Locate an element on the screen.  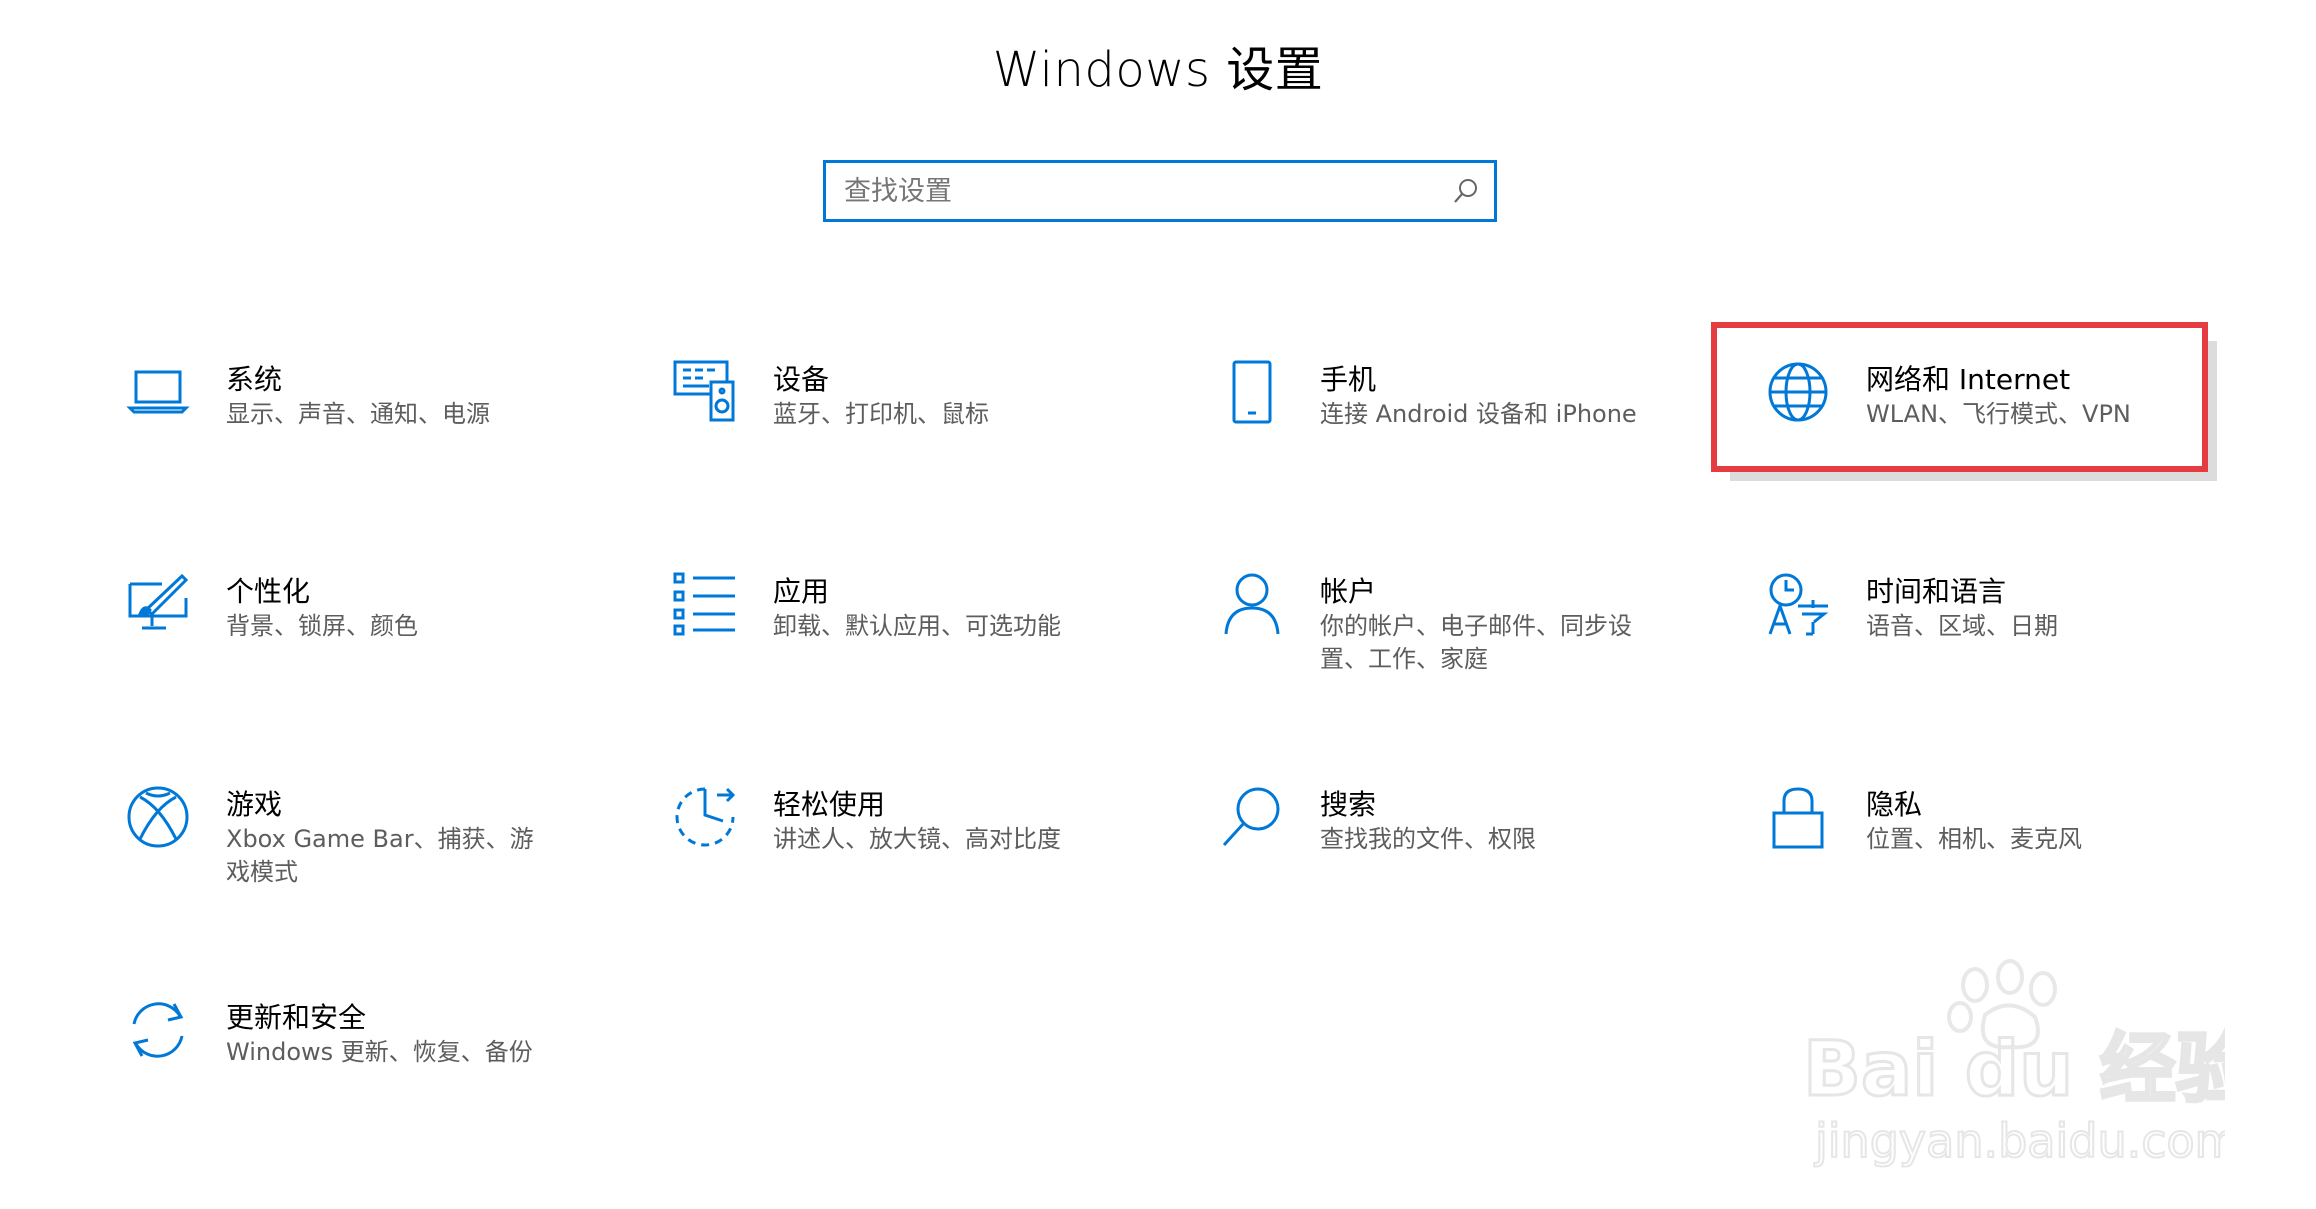
xbox-icon is located at coordinates (158, 817).